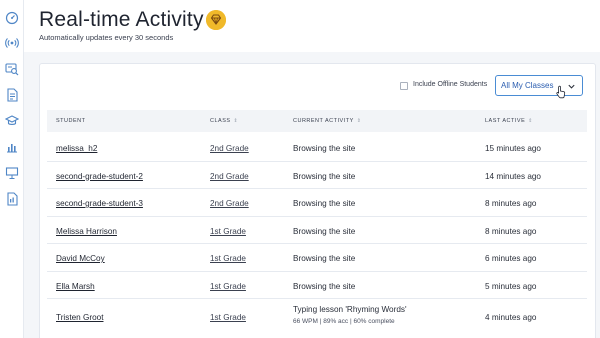  I want to click on class-select-value: All My Classes, so click(527, 85).